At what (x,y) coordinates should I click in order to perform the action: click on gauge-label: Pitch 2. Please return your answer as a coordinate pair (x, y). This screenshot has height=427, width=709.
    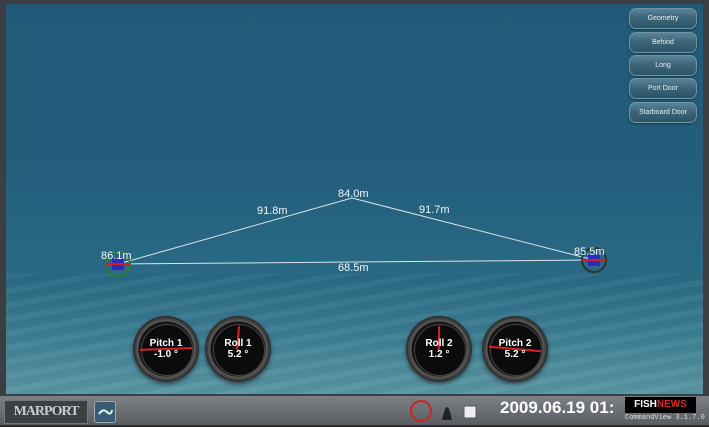
    Looking at the image, I should click on (515, 343).